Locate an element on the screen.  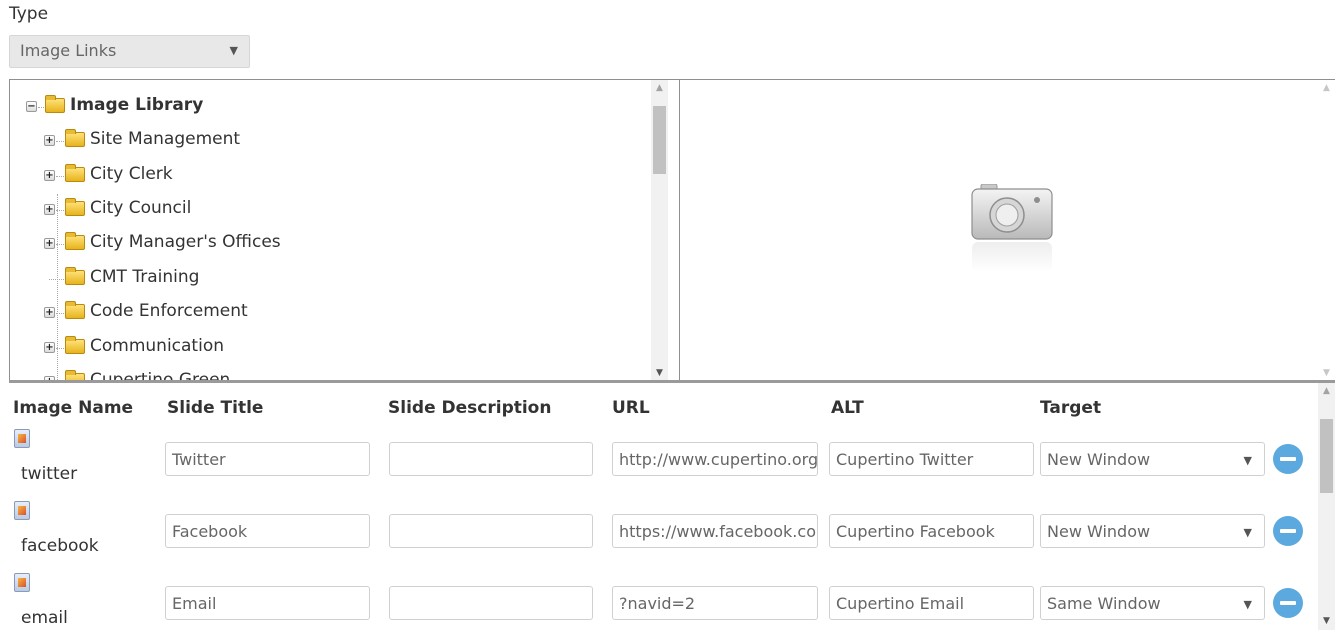
tree-item-label: City Council is located at coordinates (141, 208).